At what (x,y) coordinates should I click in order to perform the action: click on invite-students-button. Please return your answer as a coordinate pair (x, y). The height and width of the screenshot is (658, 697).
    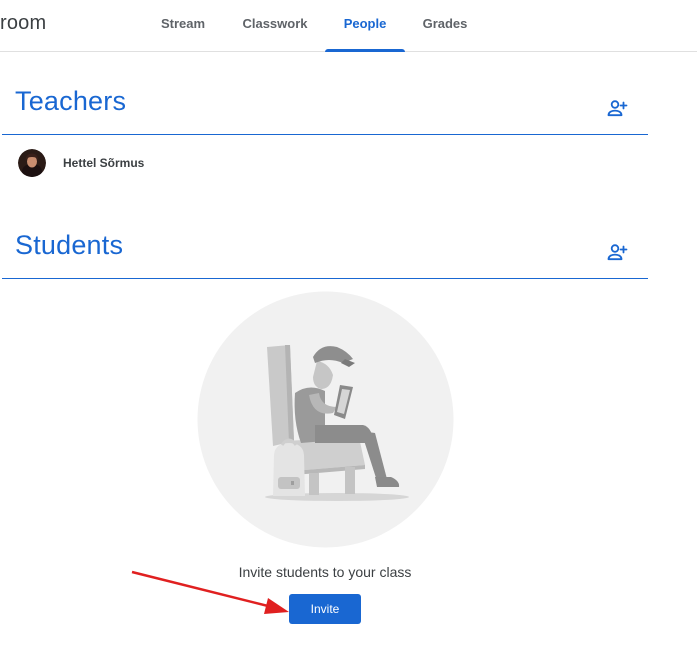
    Looking at the image, I should click on (617, 252).